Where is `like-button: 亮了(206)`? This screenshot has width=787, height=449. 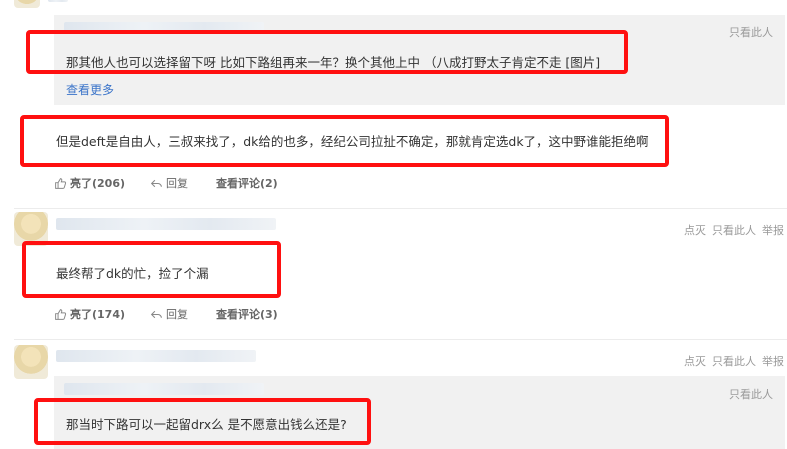
like-button: 亮了(206) is located at coordinates (89, 183).